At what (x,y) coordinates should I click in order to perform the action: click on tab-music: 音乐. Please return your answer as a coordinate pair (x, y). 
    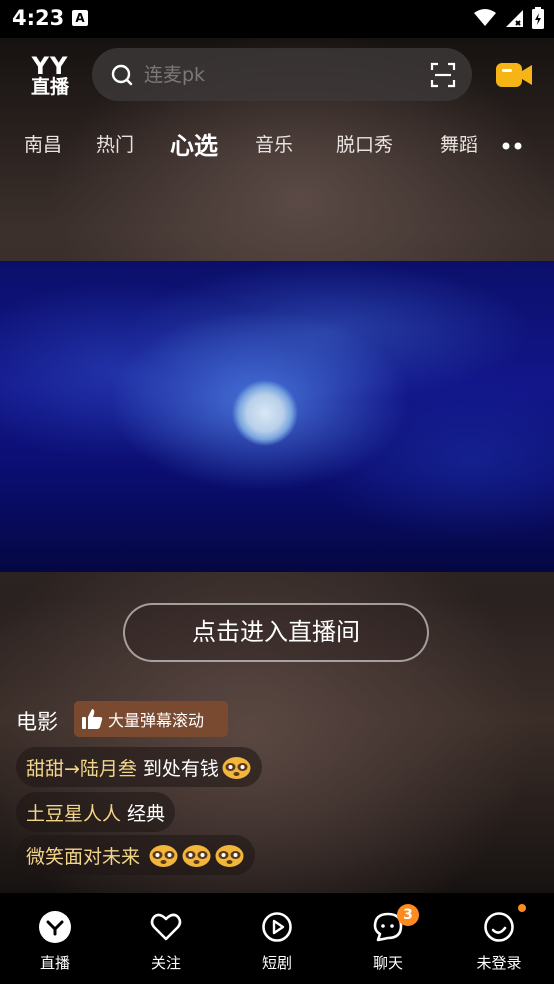
    Looking at the image, I should click on (274, 143).